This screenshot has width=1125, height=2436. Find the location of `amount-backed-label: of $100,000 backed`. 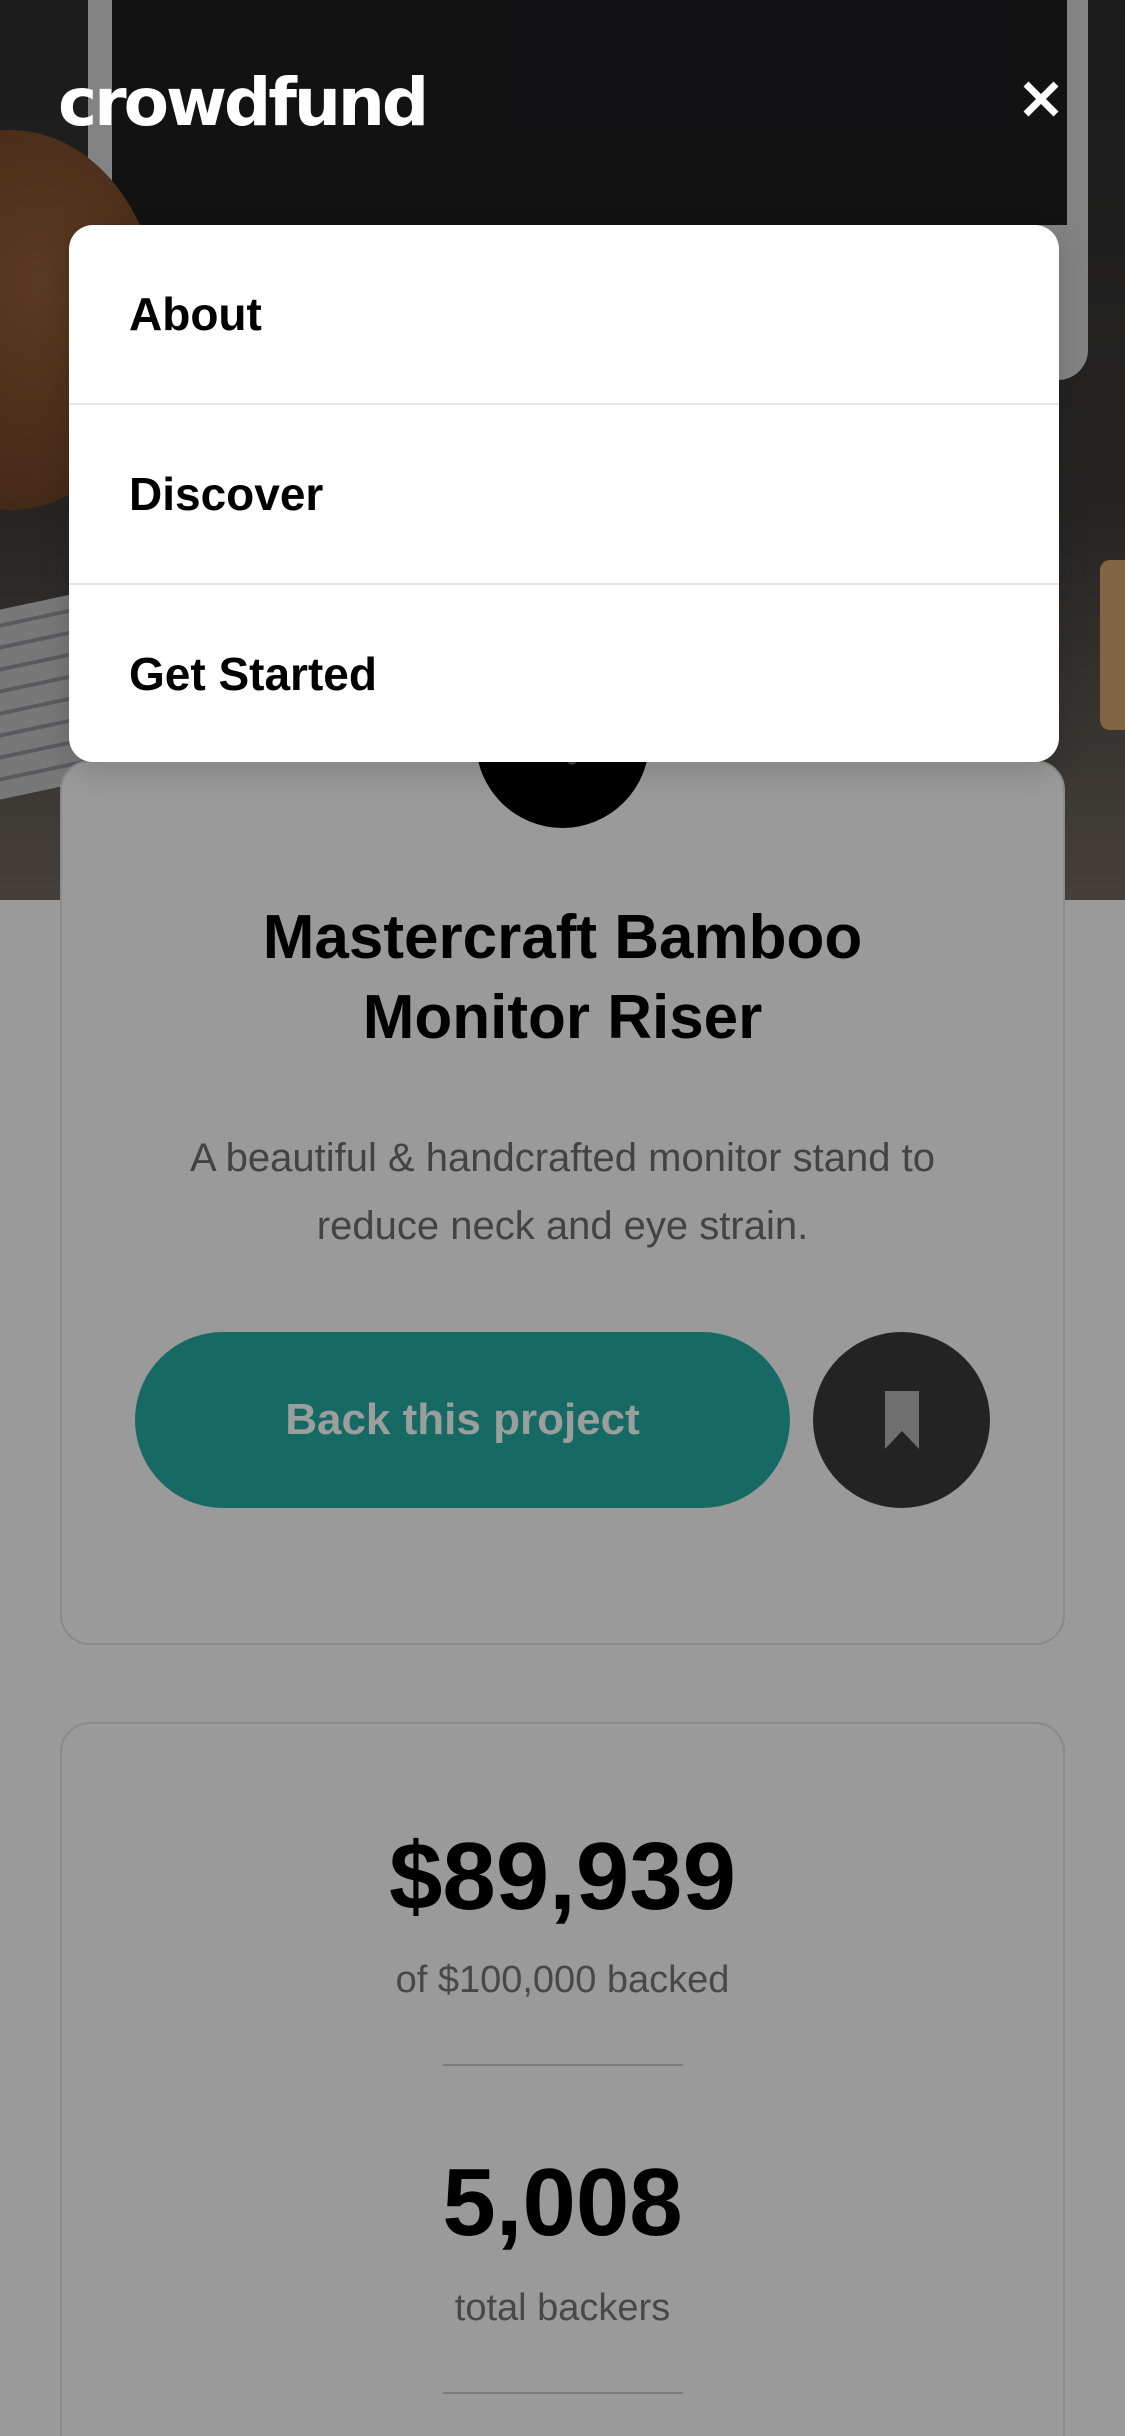

amount-backed-label: of $100,000 backed is located at coordinates (562, 1980).